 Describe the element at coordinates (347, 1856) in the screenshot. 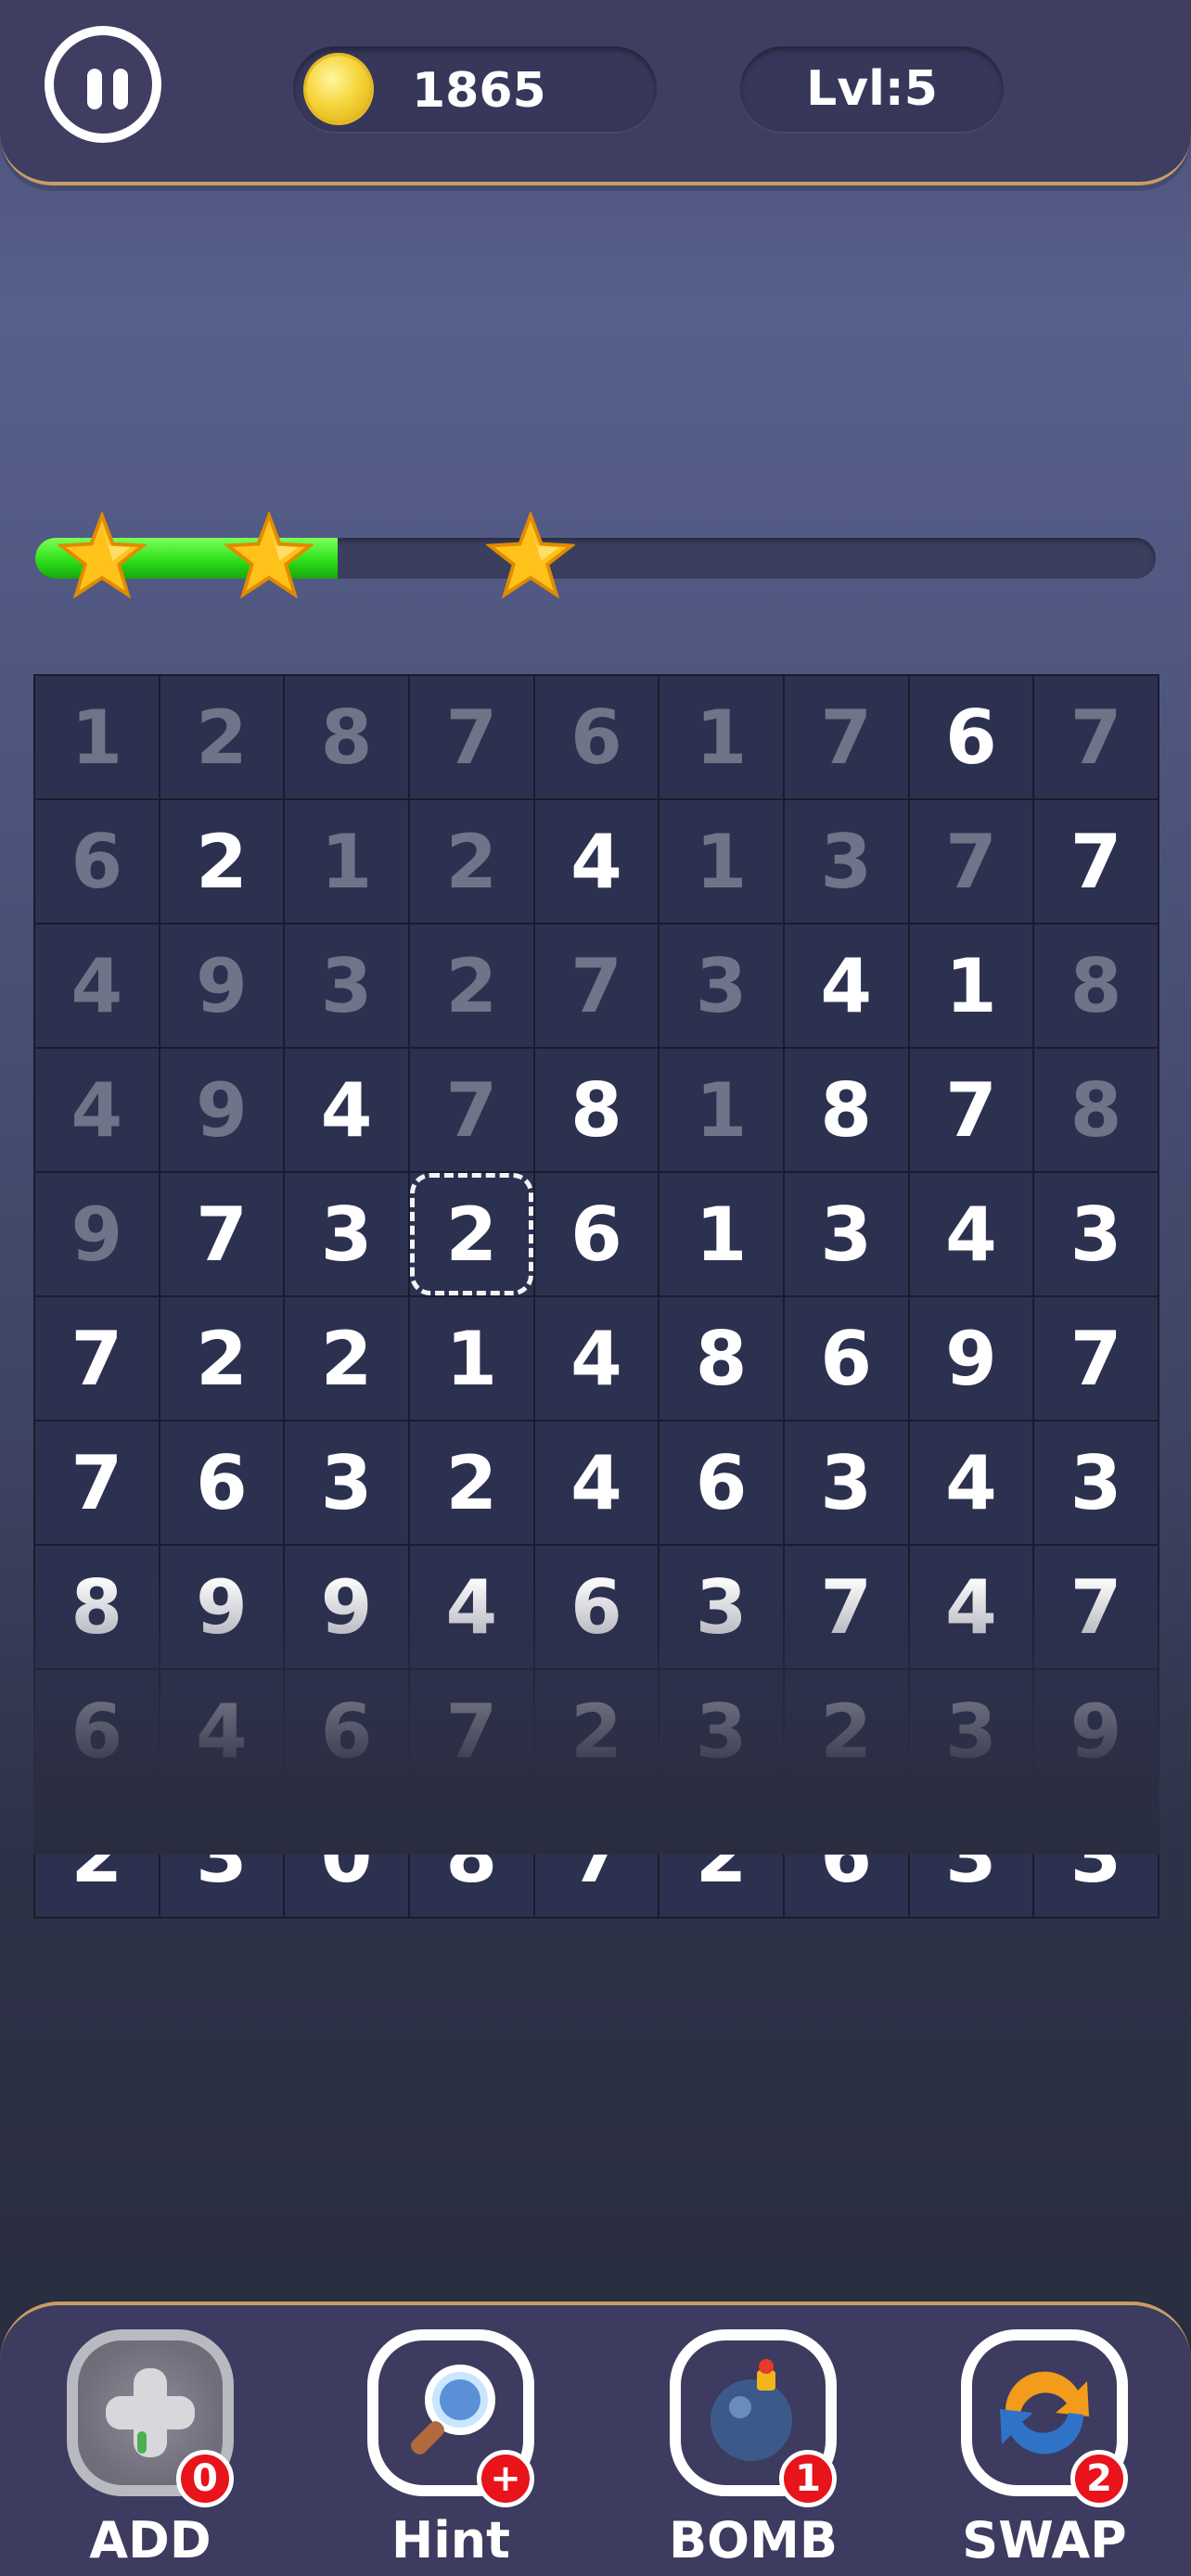

I see `grid-cell: 0` at that location.